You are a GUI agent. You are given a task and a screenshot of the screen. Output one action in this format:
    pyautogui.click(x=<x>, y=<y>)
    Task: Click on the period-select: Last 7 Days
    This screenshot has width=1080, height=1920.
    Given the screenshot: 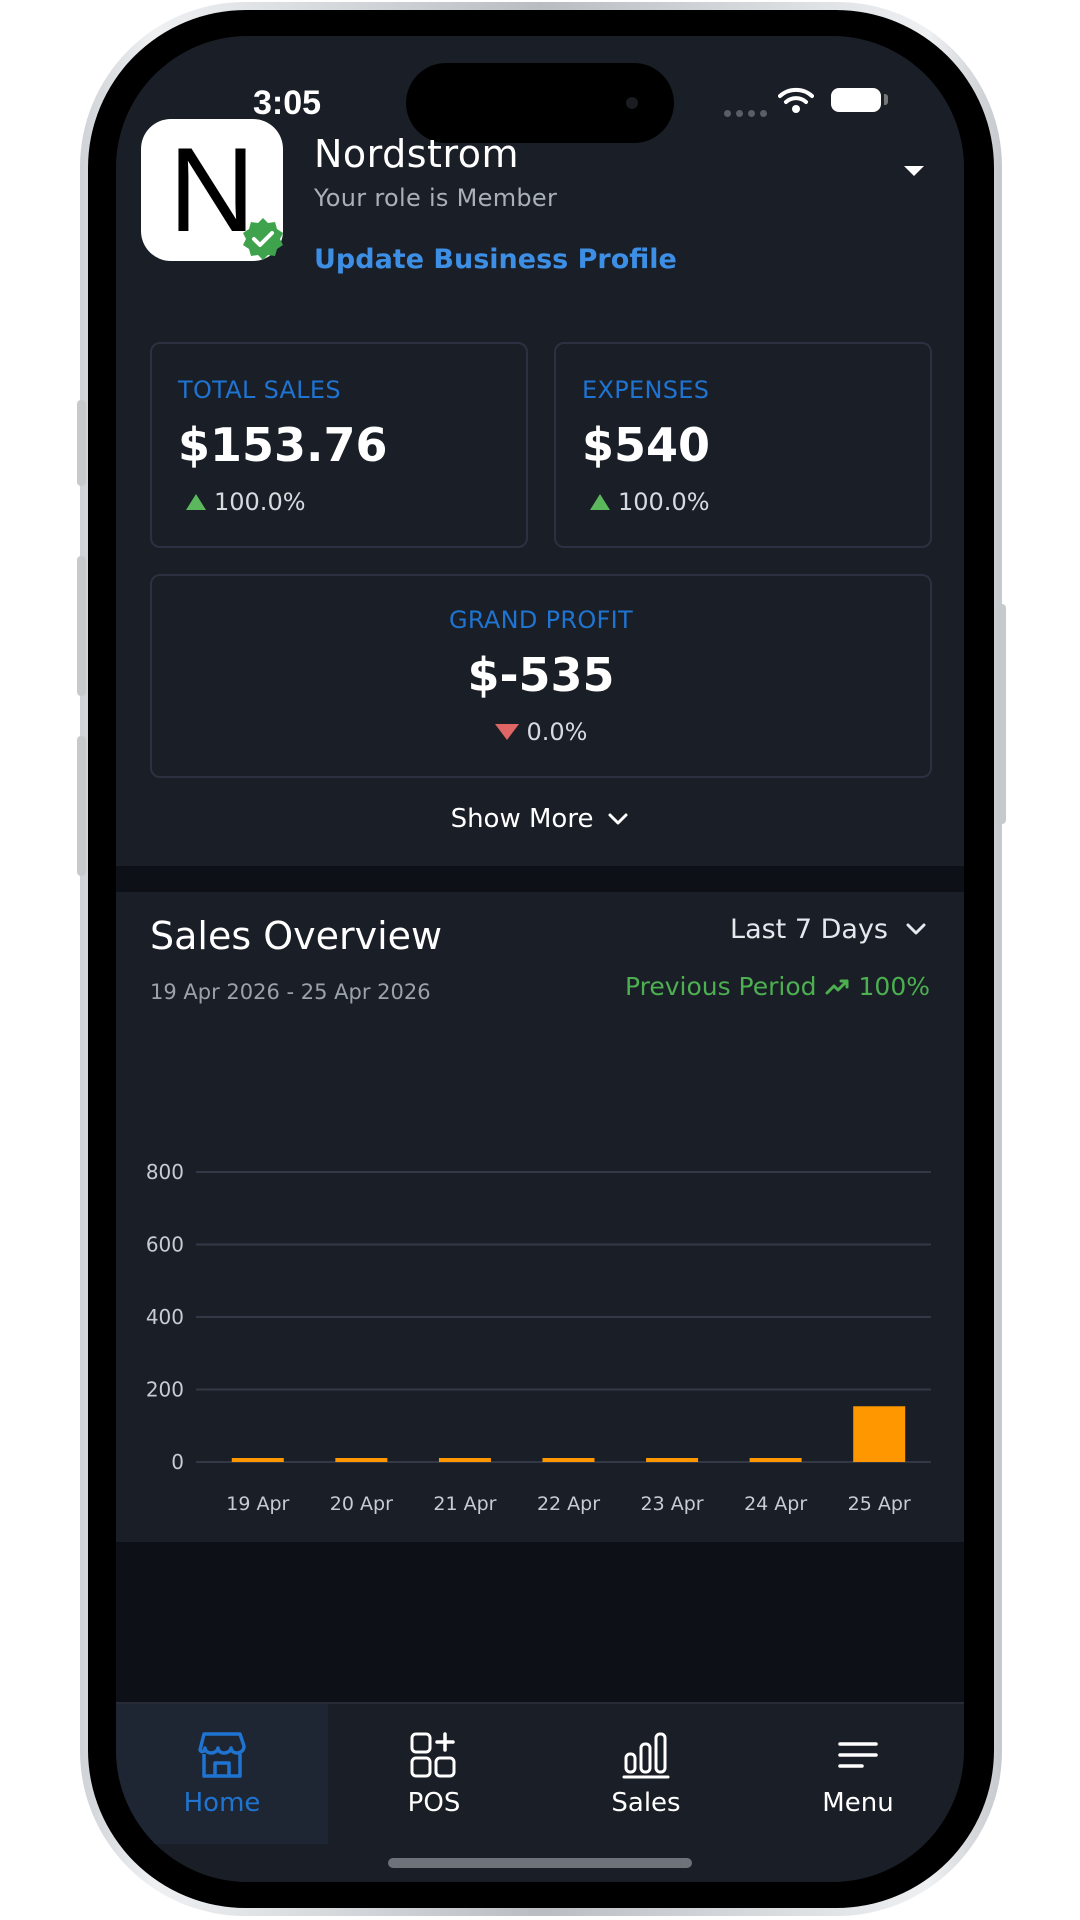 What is the action you would take?
    pyautogui.click(x=828, y=929)
    